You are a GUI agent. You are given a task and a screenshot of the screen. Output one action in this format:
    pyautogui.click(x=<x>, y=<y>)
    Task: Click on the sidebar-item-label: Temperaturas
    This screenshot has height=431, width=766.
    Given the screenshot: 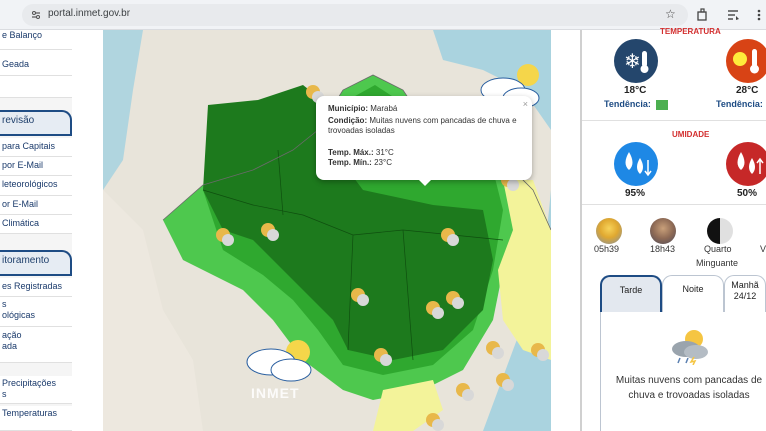 What is the action you would take?
    pyautogui.click(x=30, y=413)
    